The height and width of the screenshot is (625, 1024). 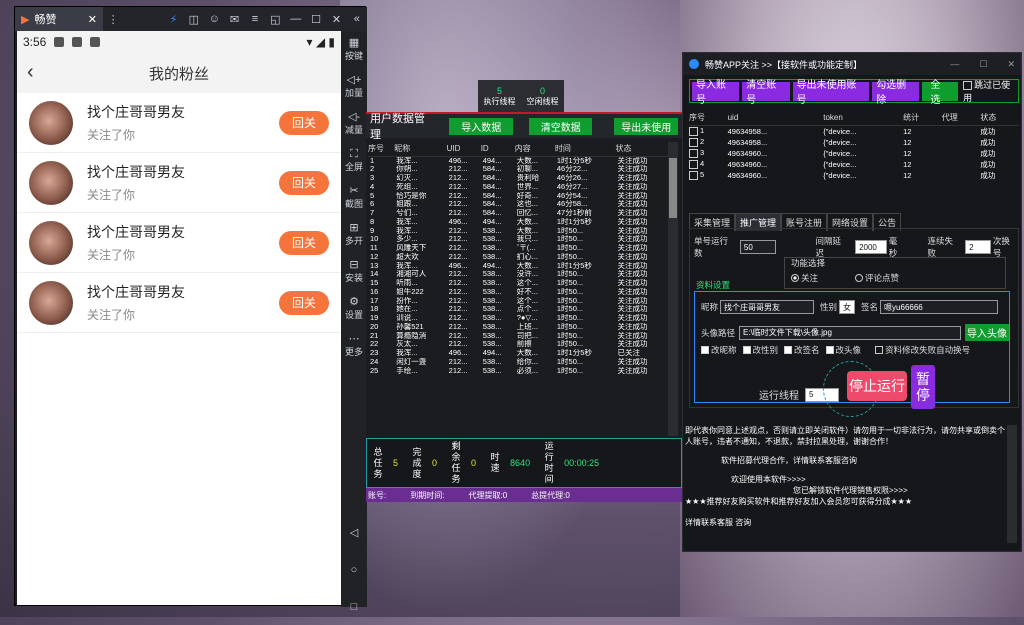 What do you see at coordinates (518, 160) in the screenshot?
I see `table-row: 1 我浑... 496... 494... 大数... 1时1分5秒 关注成功` at bounding box center [518, 160].